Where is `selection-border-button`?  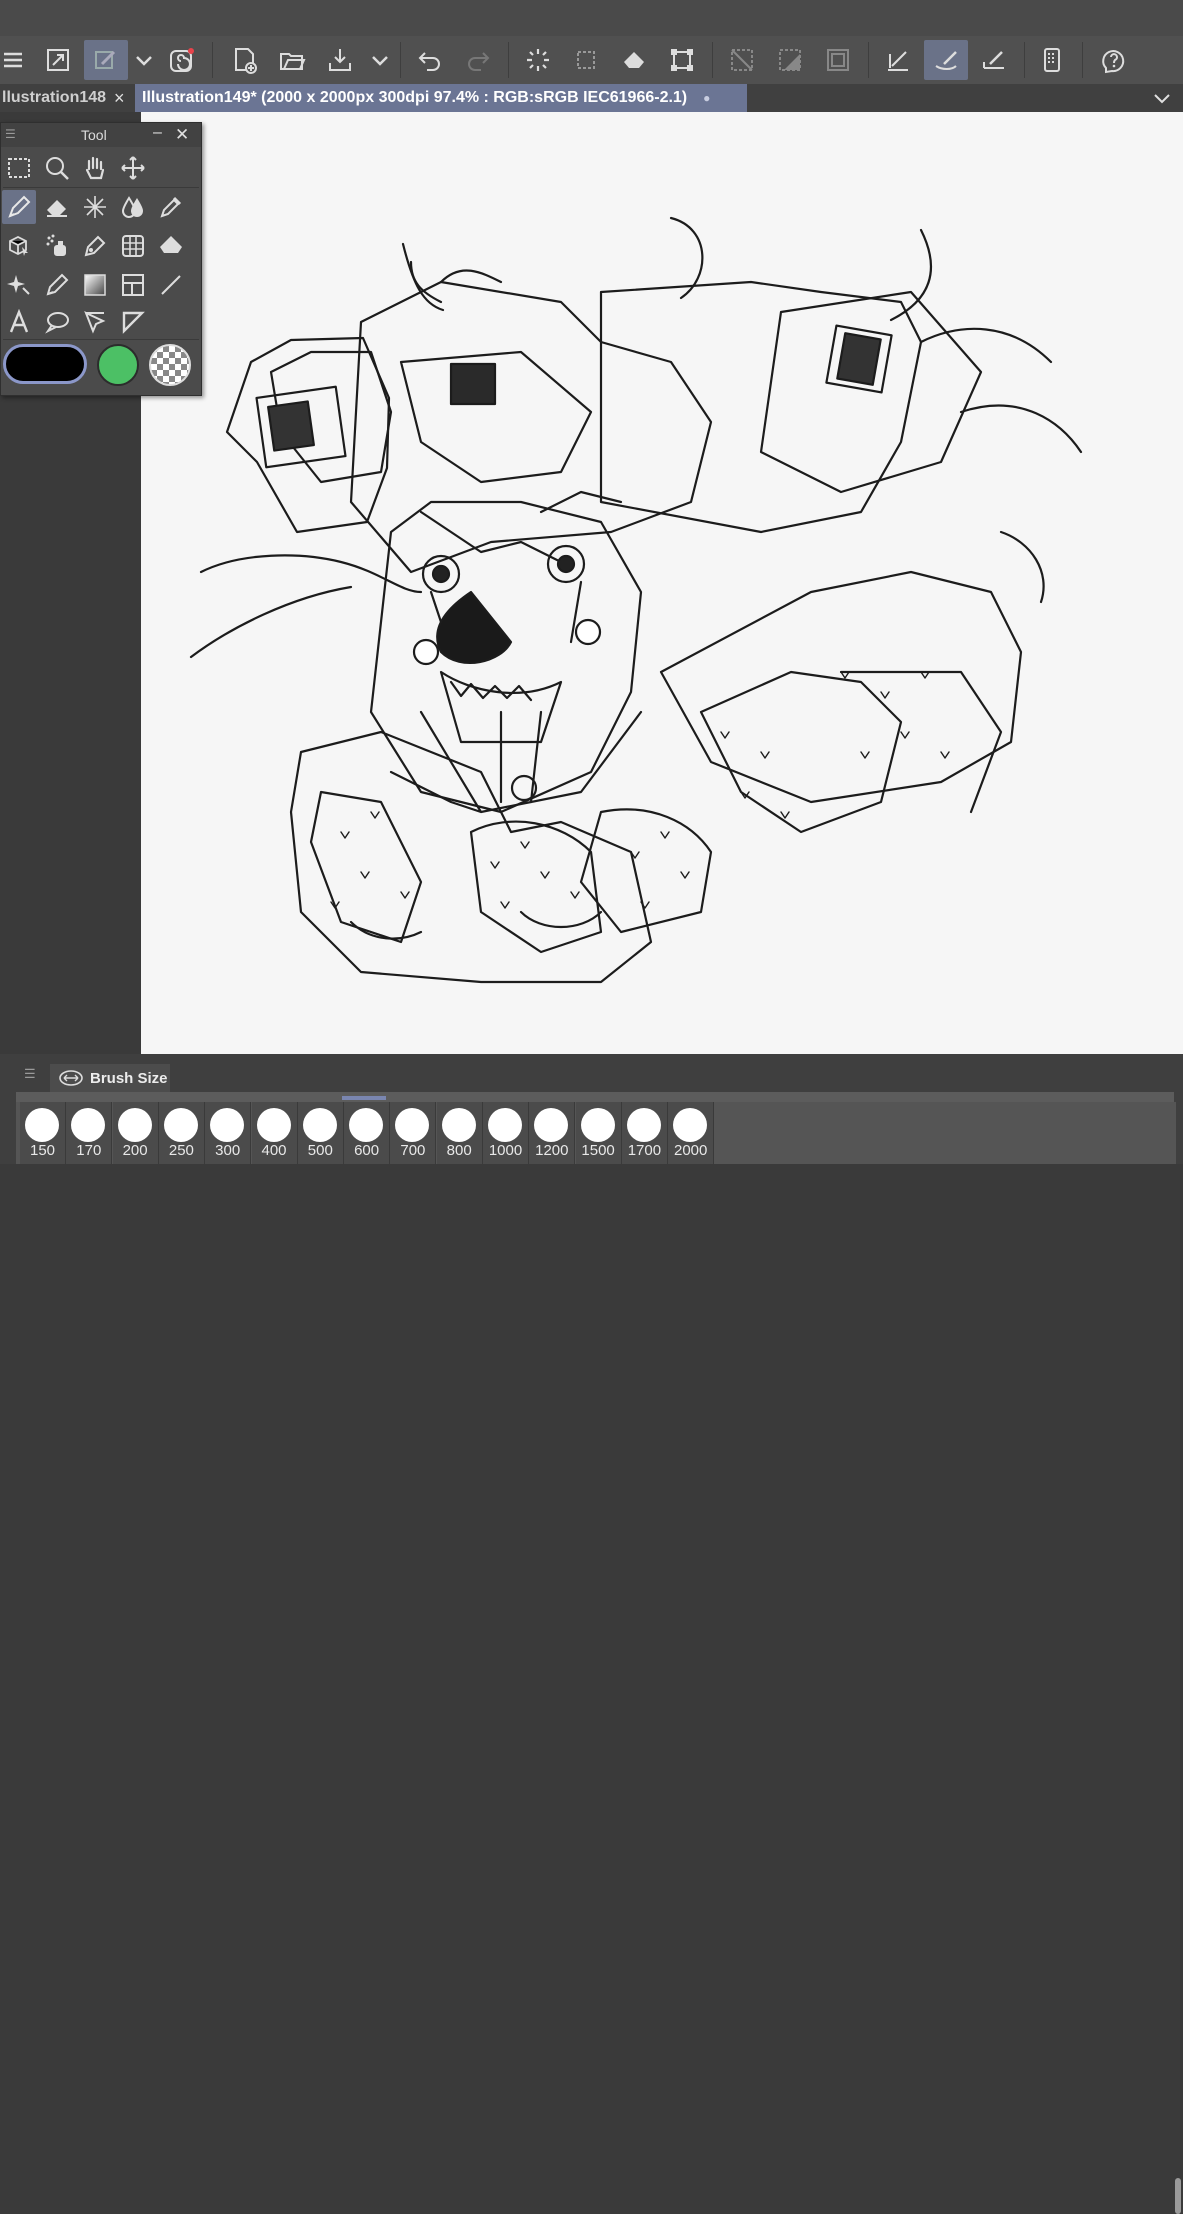 selection-border-button is located at coordinates (838, 60).